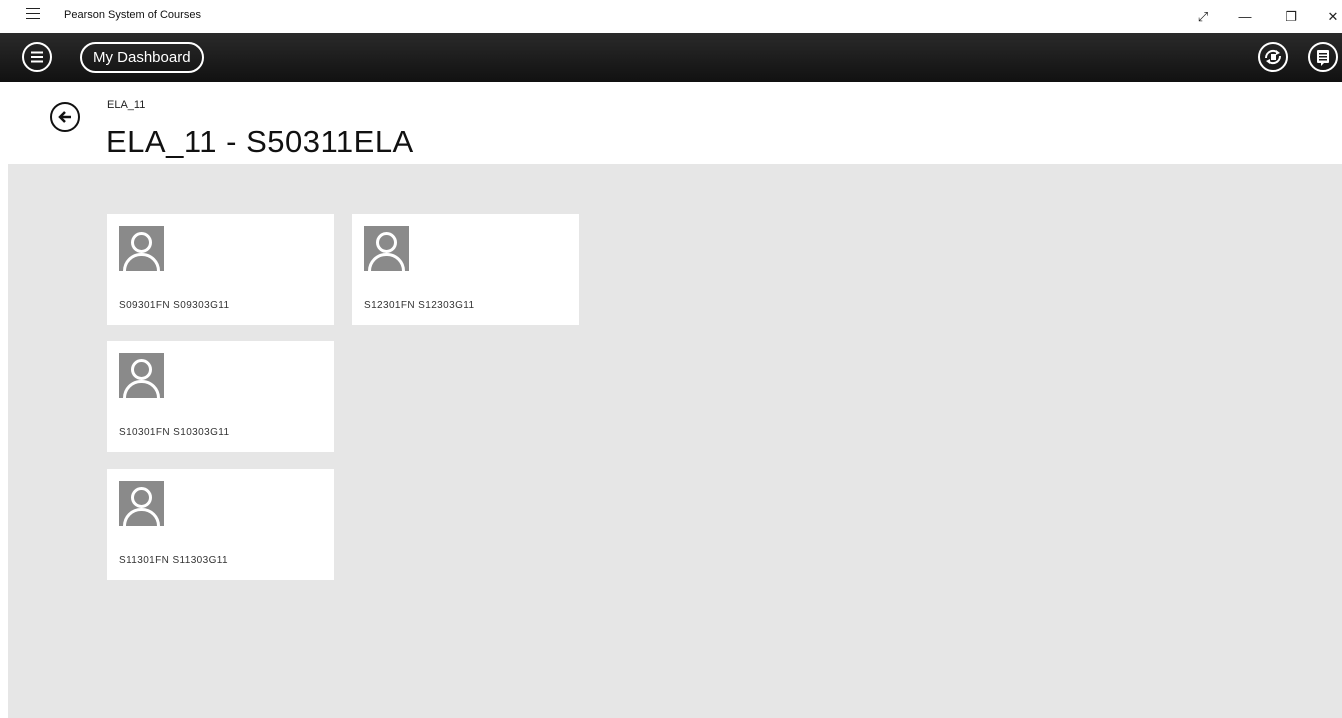 This screenshot has width=1342, height=718. What do you see at coordinates (1203, 17) in the screenshot?
I see `fullscreen-button: ⤢` at bounding box center [1203, 17].